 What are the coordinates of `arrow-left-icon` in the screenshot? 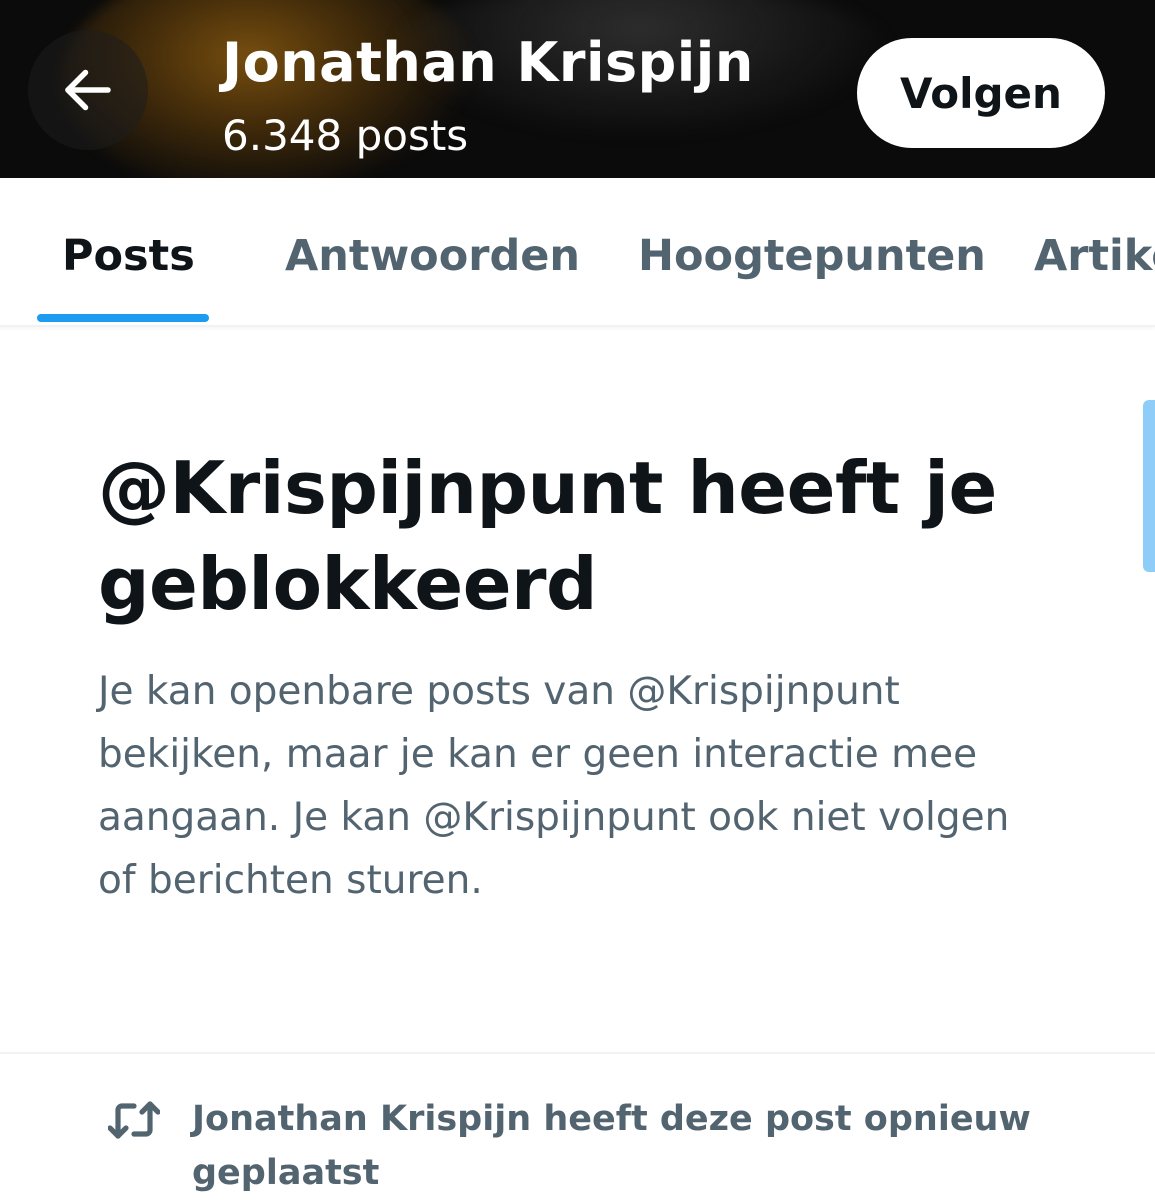 It's located at (88, 90).